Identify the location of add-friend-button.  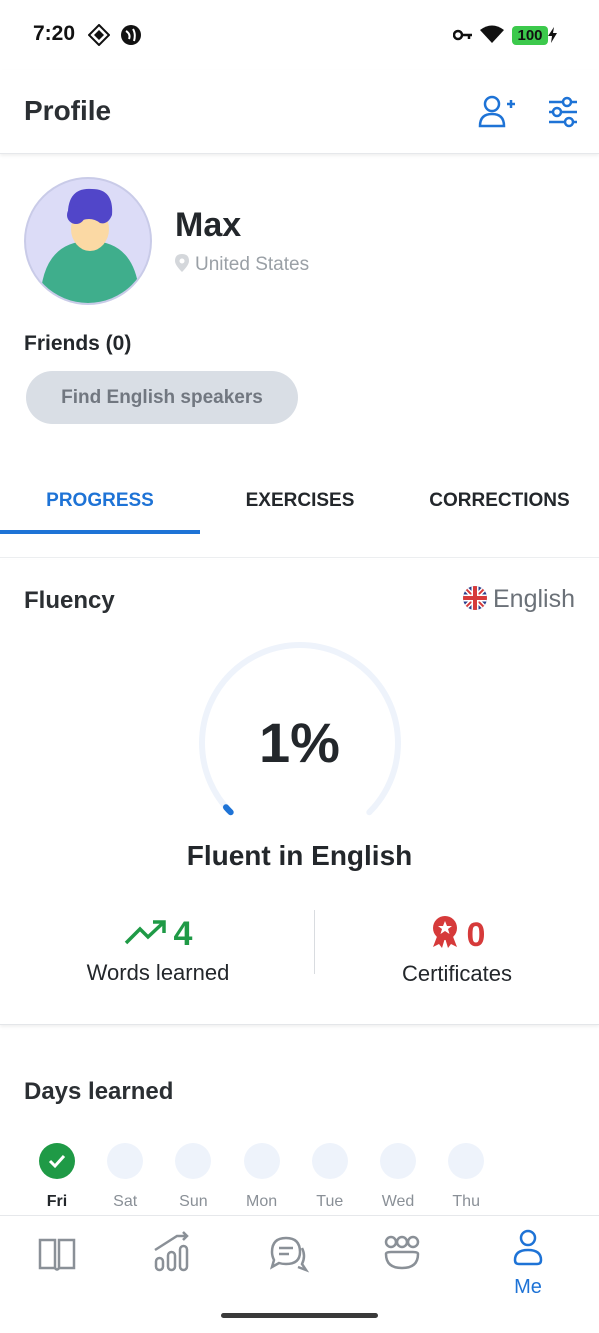
(496, 112).